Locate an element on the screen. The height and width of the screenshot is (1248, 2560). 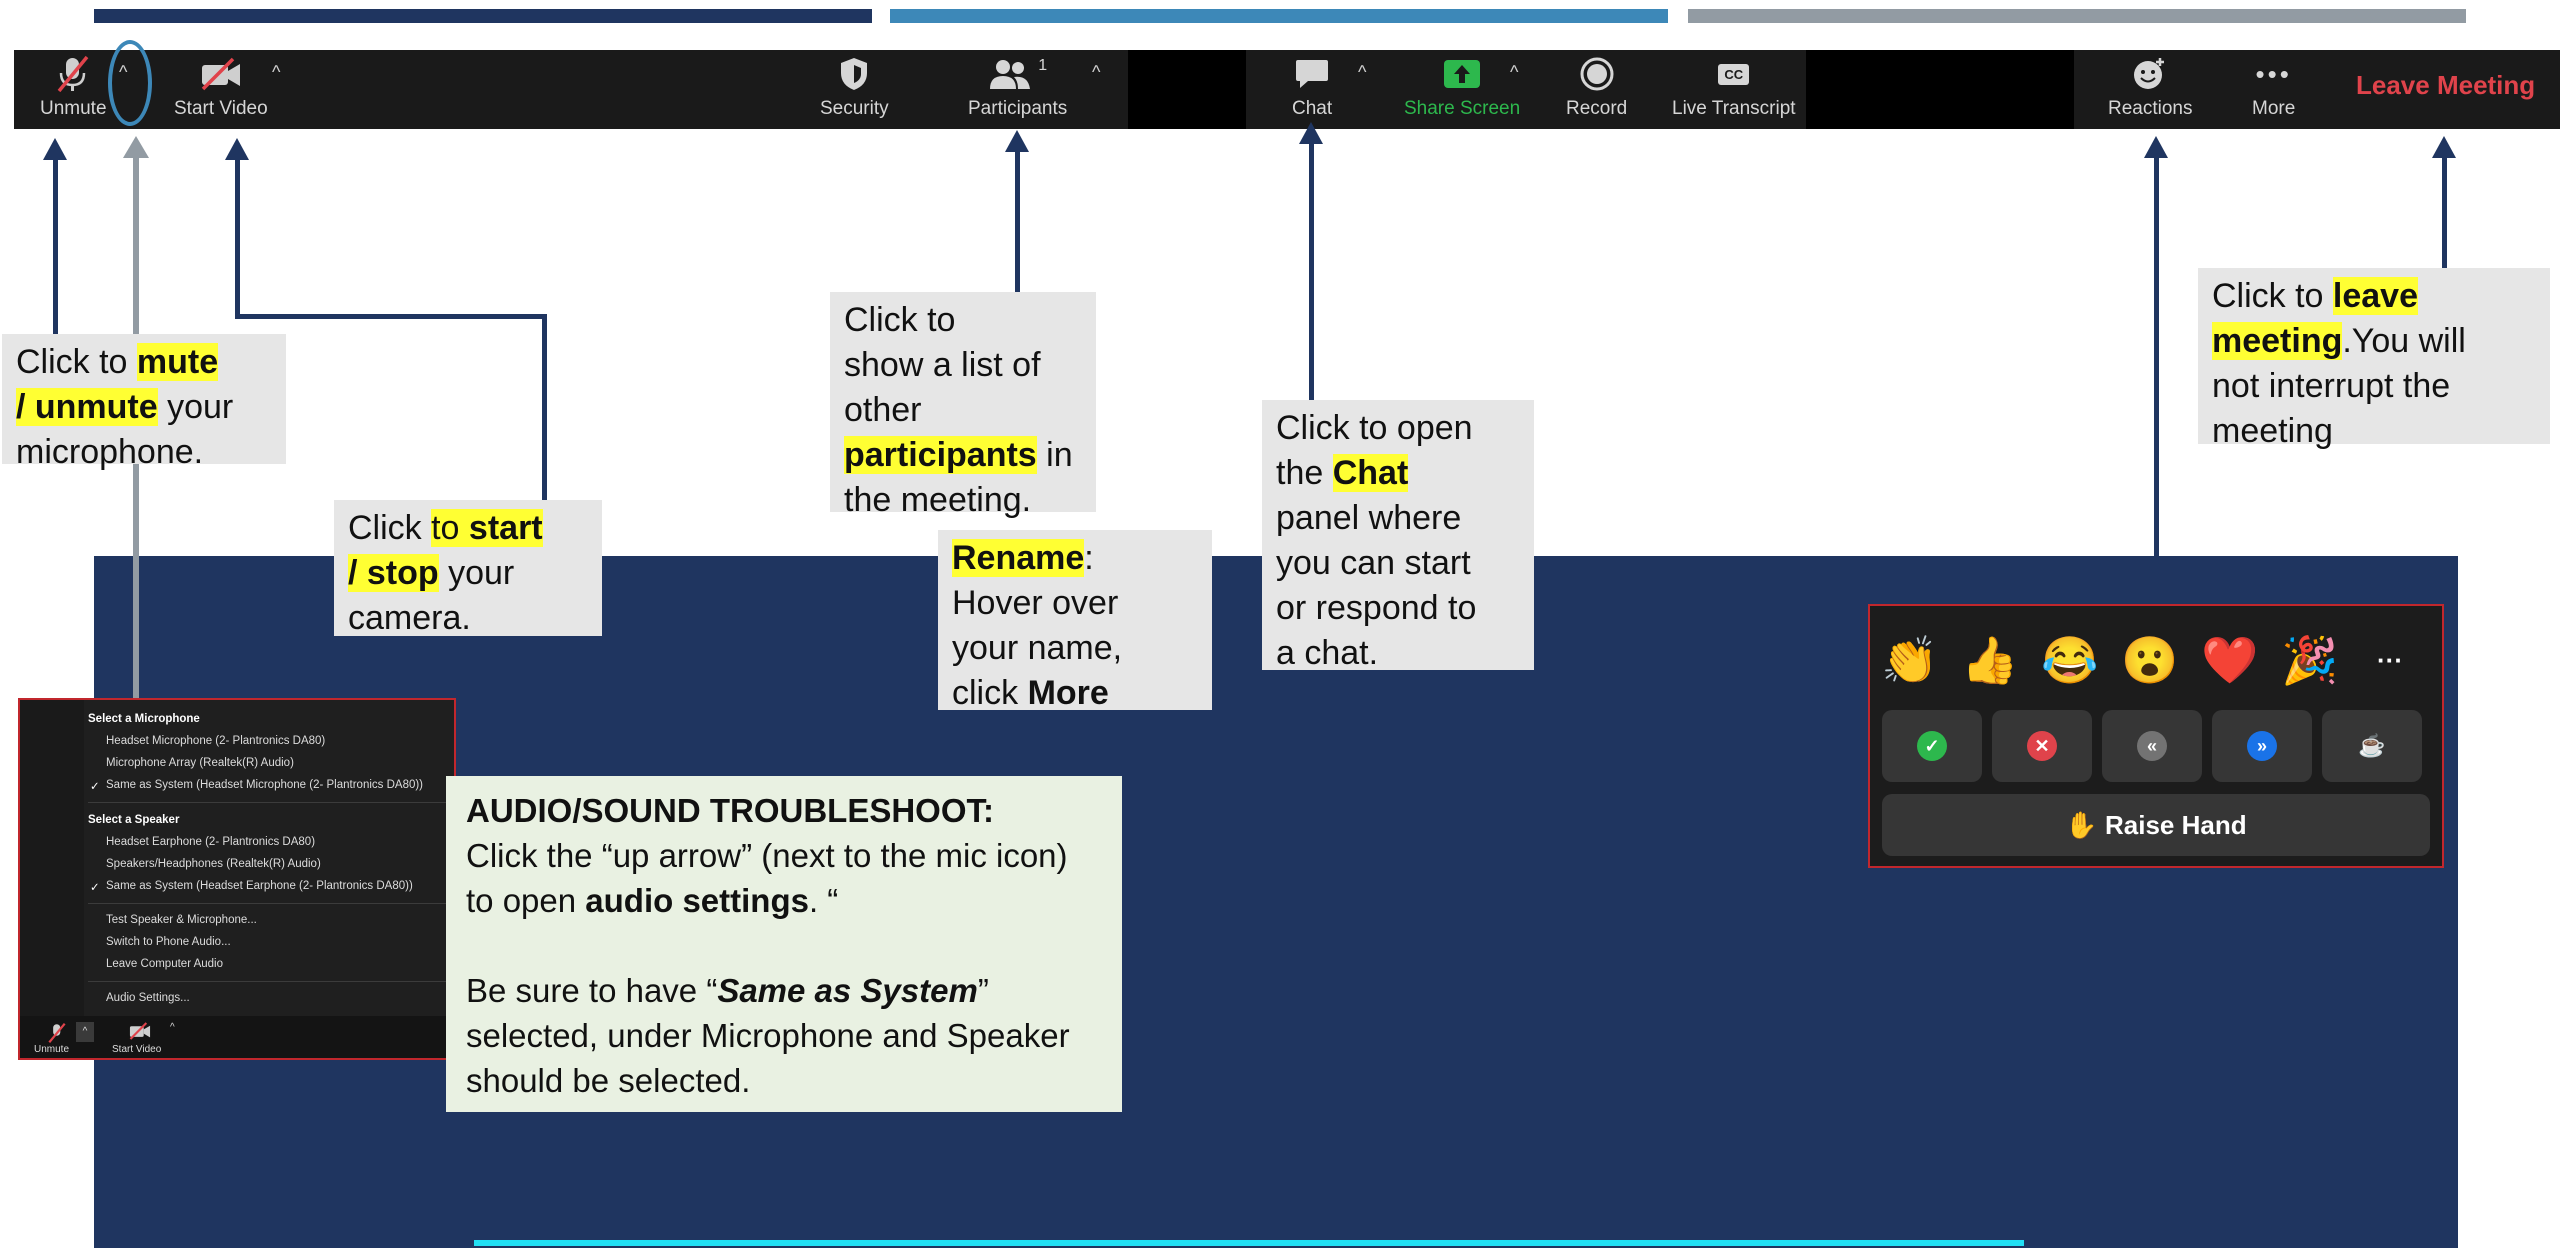
rename-callout-highlight: Rename is located at coordinates (1018, 558).